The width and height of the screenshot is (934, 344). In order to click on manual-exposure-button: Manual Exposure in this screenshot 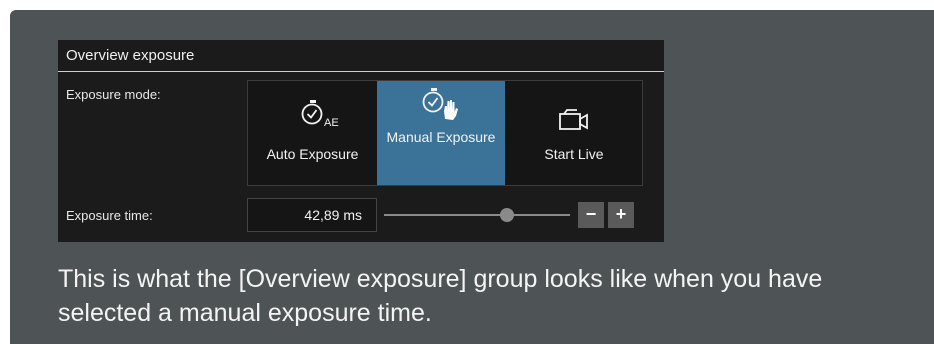, I will do `click(441, 133)`.